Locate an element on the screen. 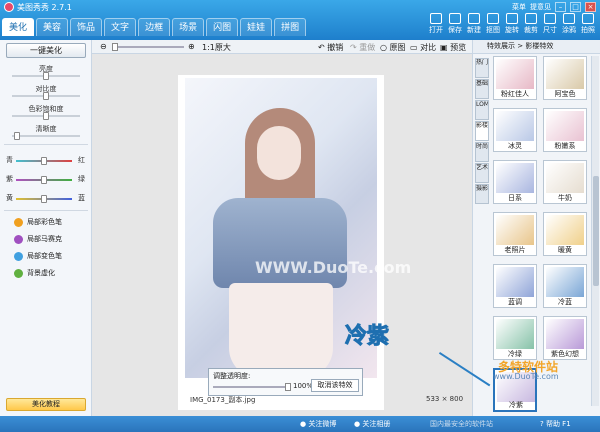 This screenshot has height=432, width=600. maximize-icon: □ is located at coordinates (575, 7).